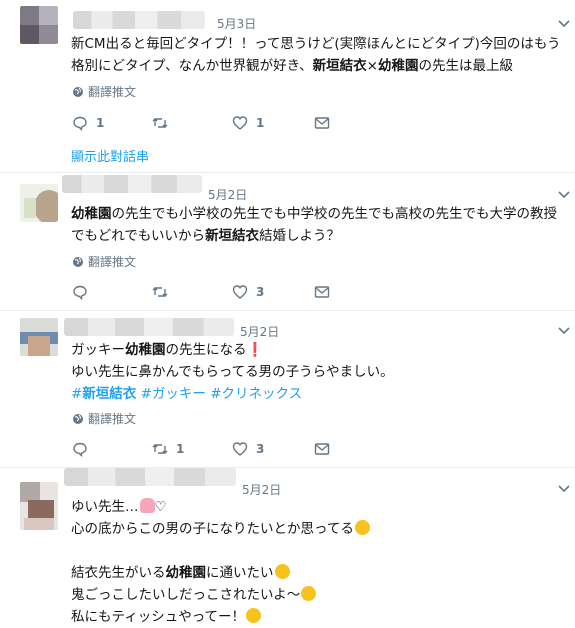  What do you see at coordinates (88, 123) in the screenshot?
I see `reply-button: 1` at bounding box center [88, 123].